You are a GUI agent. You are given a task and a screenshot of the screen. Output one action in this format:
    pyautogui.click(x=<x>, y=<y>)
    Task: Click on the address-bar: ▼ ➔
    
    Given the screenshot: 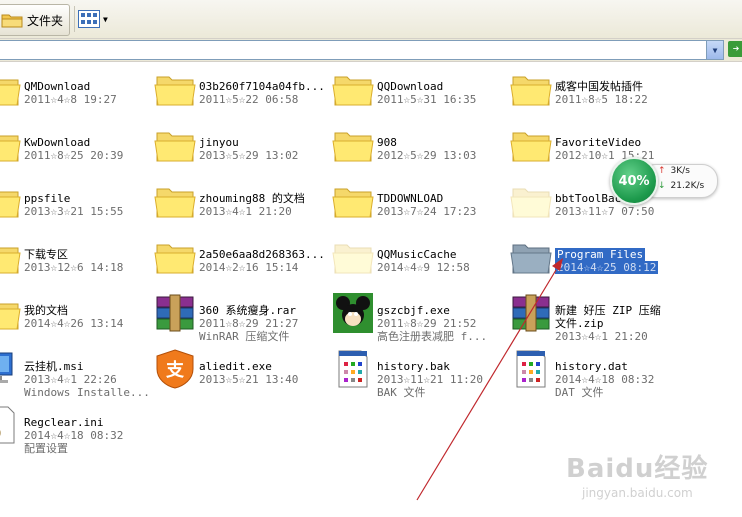 What is the action you would take?
    pyautogui.click(x=371, y=50)
    